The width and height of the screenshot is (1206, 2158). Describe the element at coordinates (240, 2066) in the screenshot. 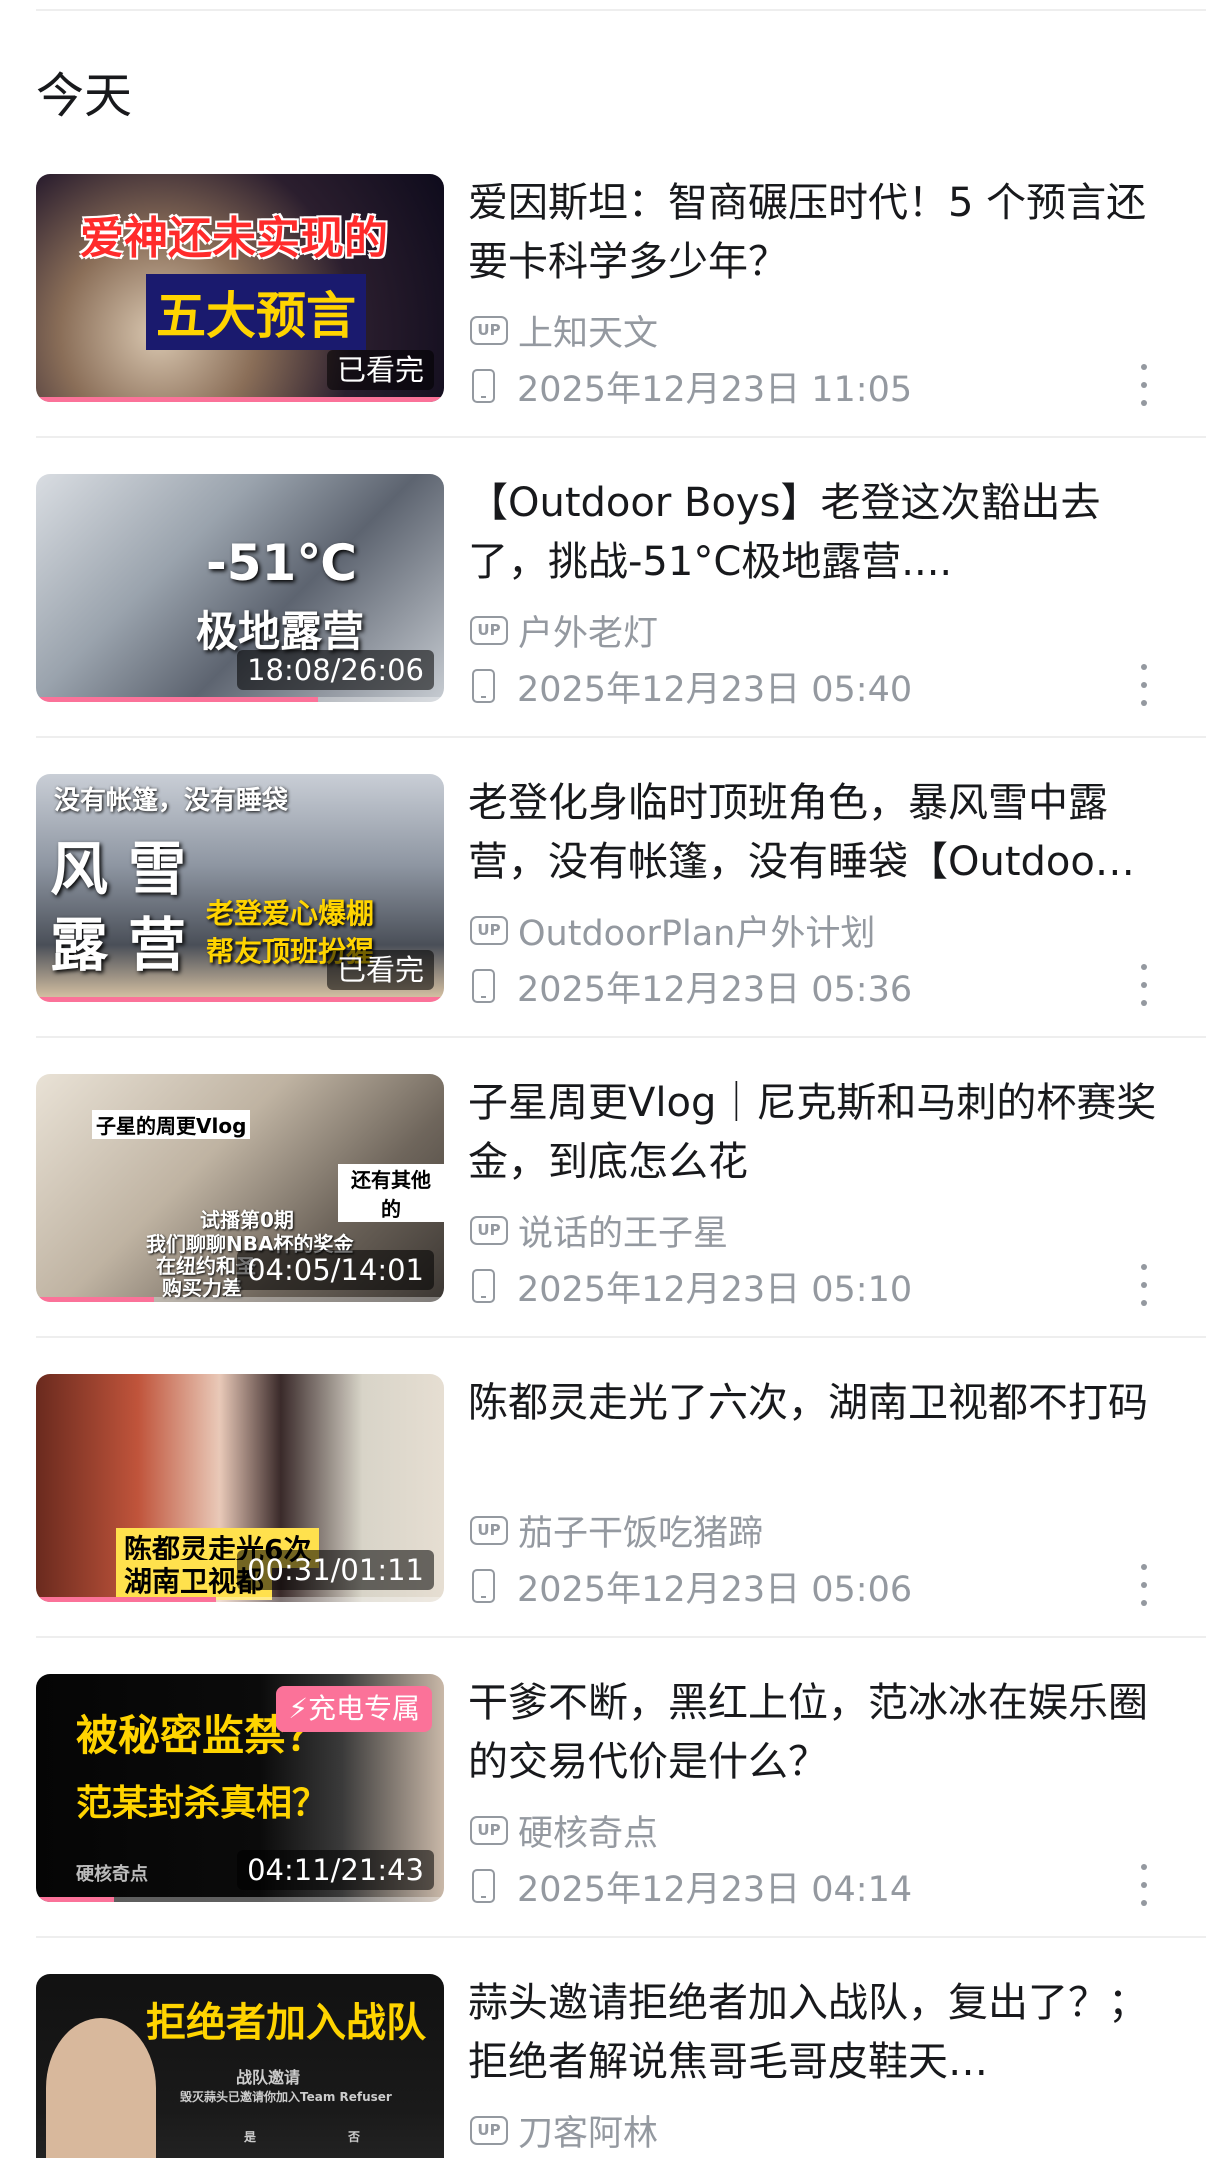

I see `video-thumbnail: 拒绝者加入战队 战队邀请 毁灭蒜头已邀请你加入Team Refuser 是 否` at that location.